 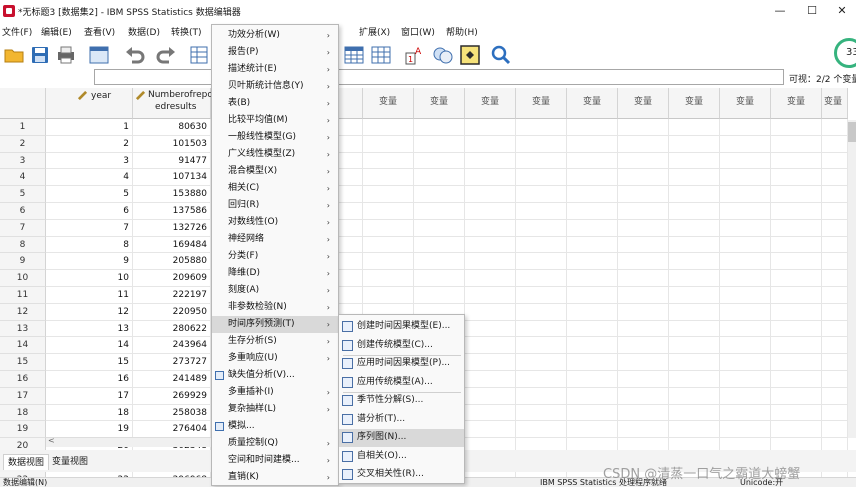 I want to click on cell-numberofreportedresults: 107134, so click(x=172, y=178).